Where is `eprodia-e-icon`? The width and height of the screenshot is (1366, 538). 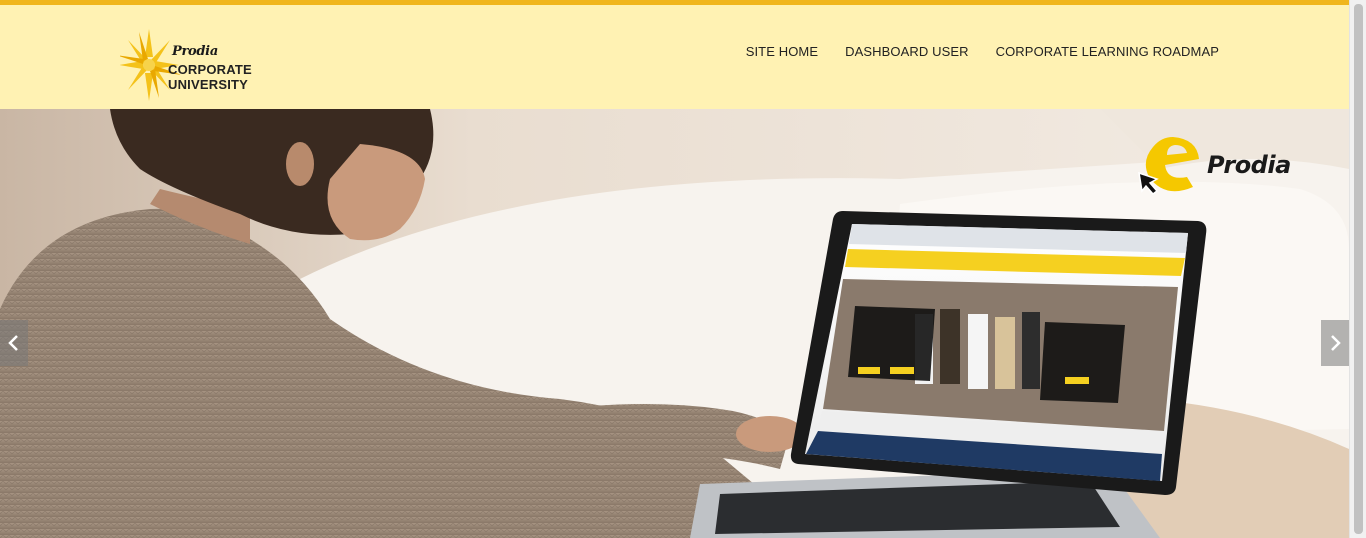
eprodia-e-icon is located at coordinates (1168, 166).